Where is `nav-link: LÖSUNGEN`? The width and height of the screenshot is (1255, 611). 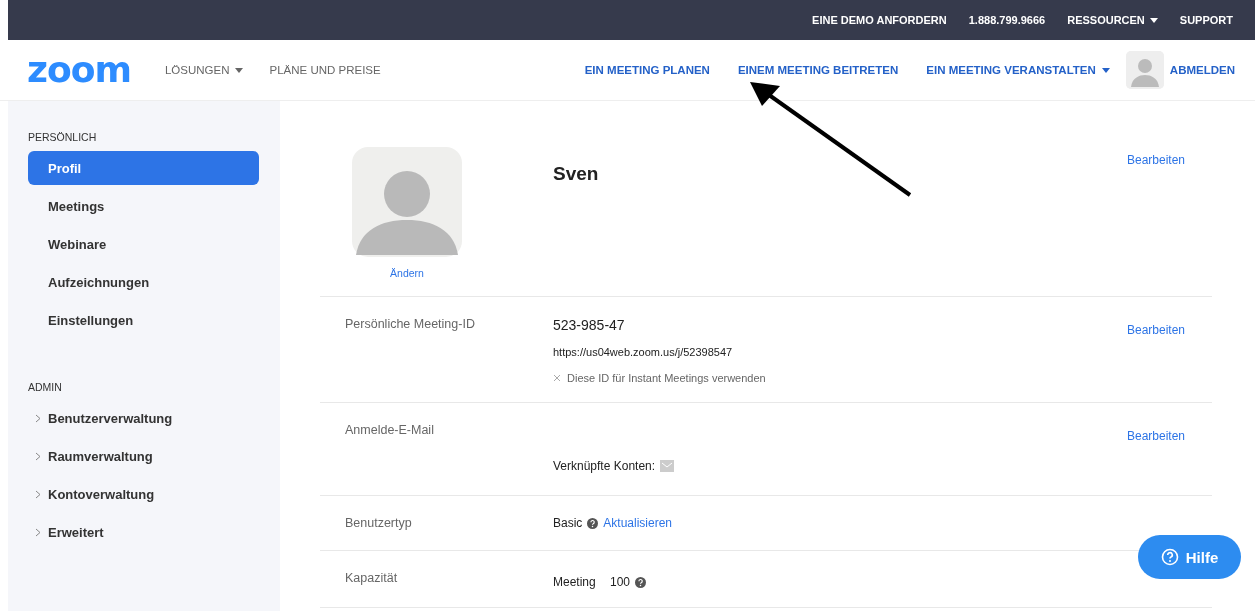 nav-link: LÖSUNGEN is located at coordinates (204, 70).